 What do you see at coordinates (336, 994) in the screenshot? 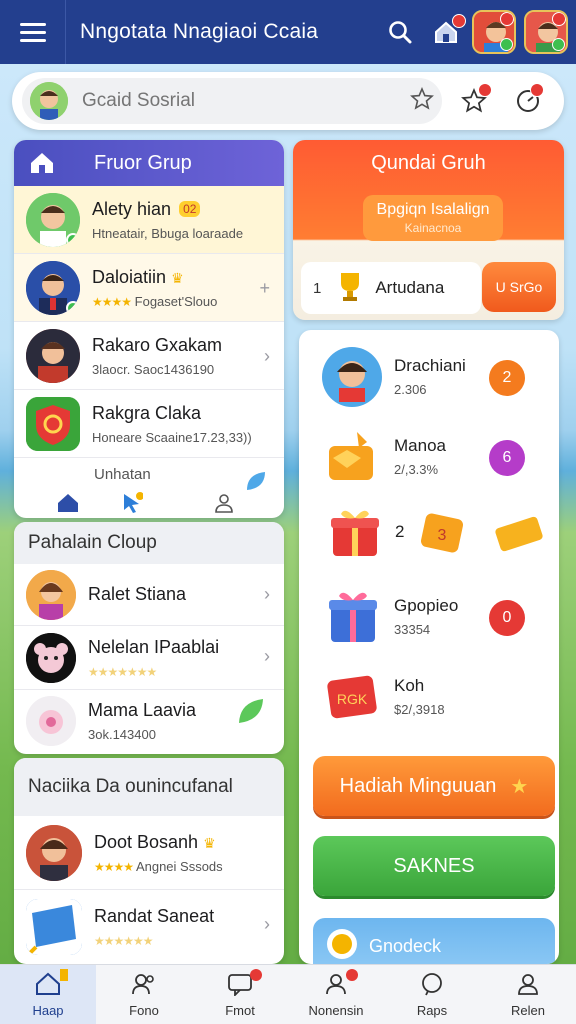
I see `nav-notifications: Nonensin` at bounding box center [336, 994].